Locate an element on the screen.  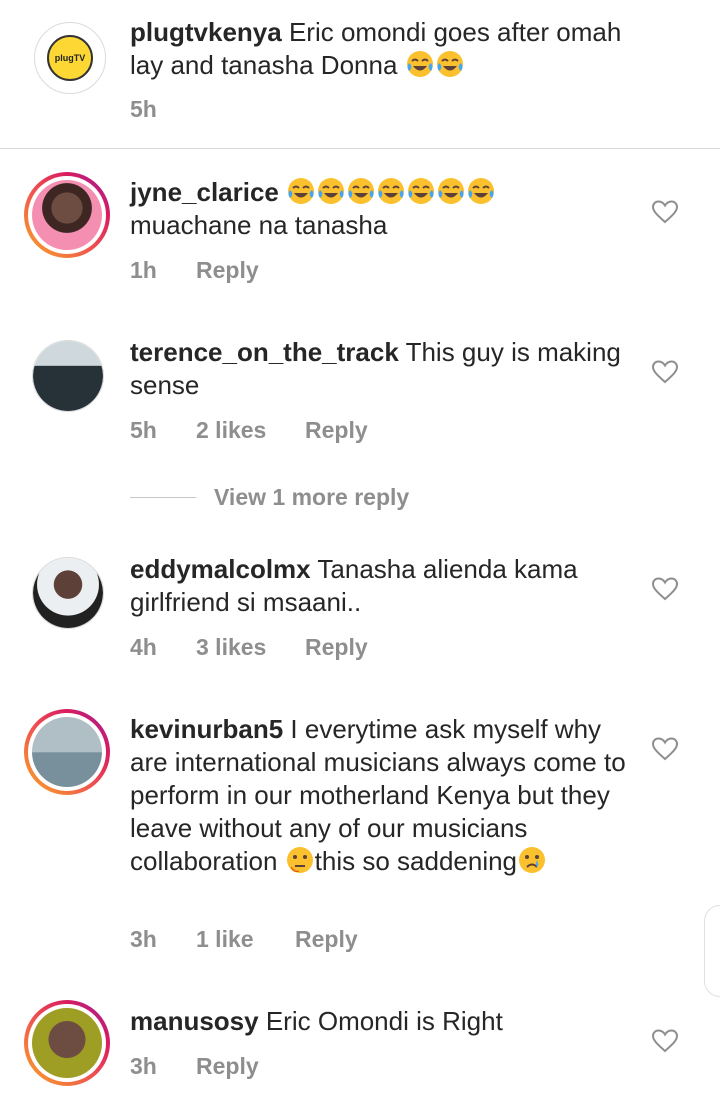
comment-likes: 2 likes is located at coordinates (250, 430).